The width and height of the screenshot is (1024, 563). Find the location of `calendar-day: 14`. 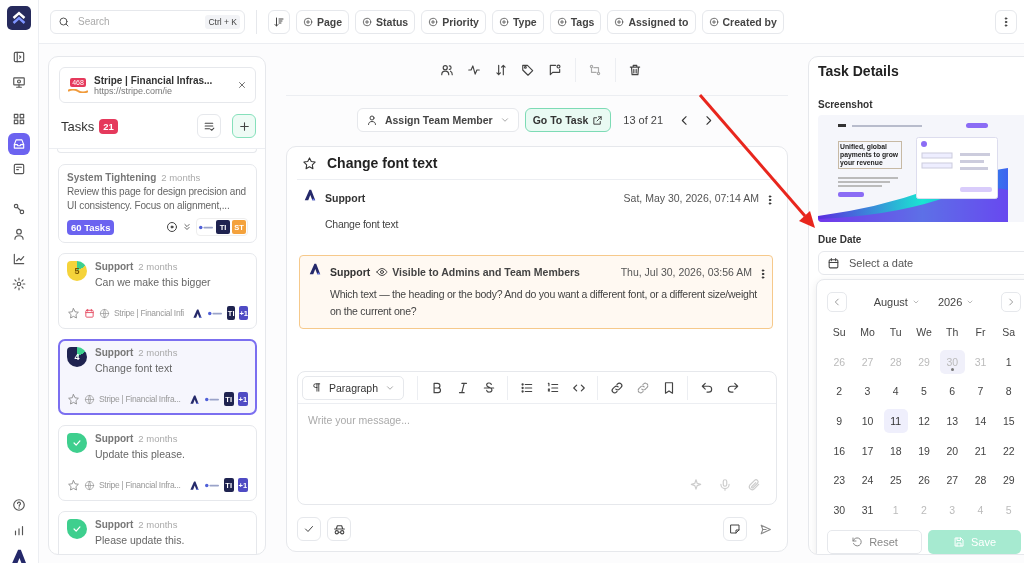

calendar-day: 14 is located at coordinates (980, 421).